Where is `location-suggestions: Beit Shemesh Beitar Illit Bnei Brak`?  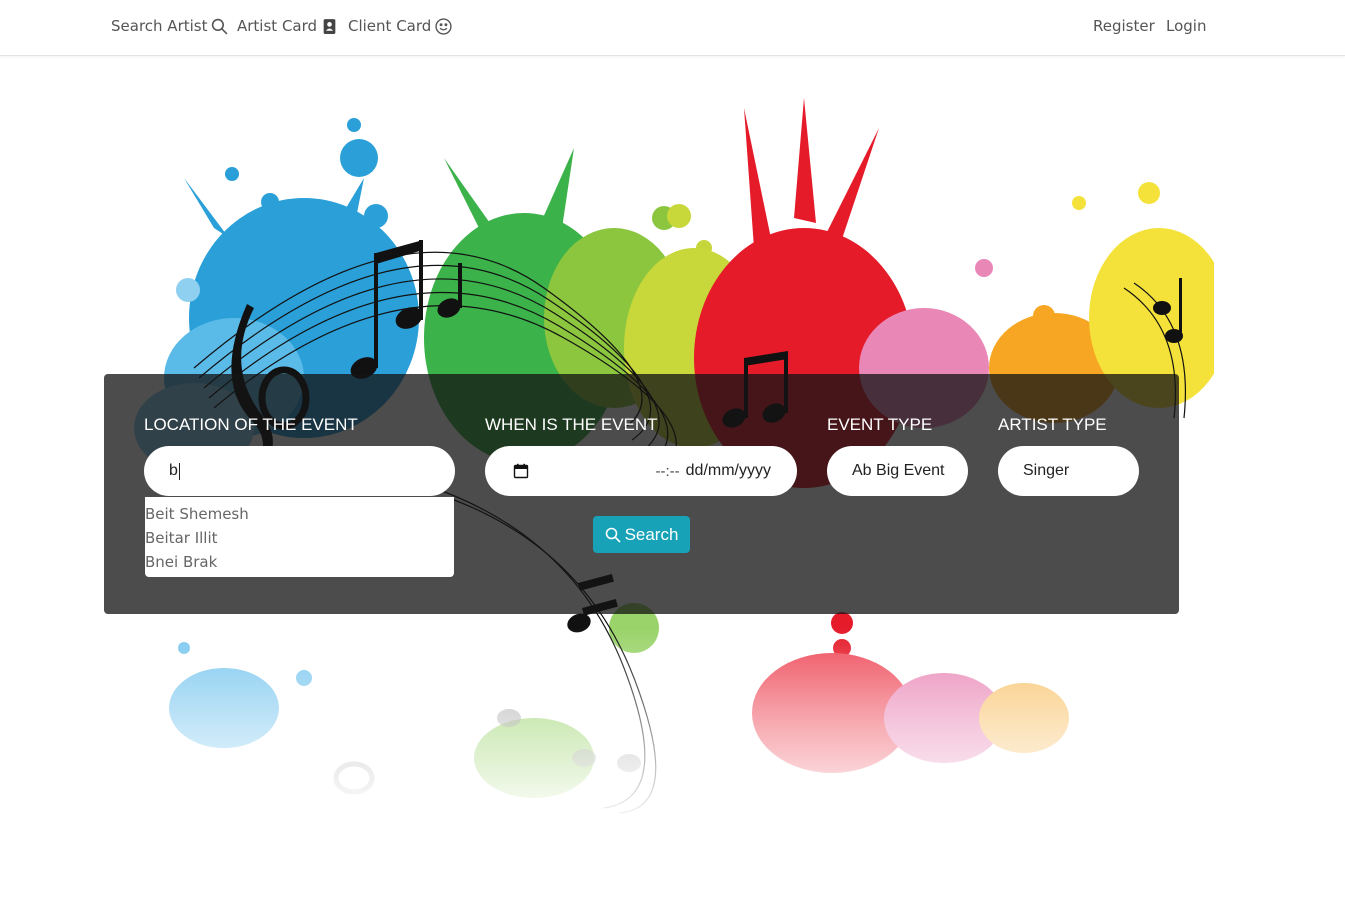
location-suggestions: Beit Shemesh Beitar Illit Bnei Brak is located at coordinates (299, 537).